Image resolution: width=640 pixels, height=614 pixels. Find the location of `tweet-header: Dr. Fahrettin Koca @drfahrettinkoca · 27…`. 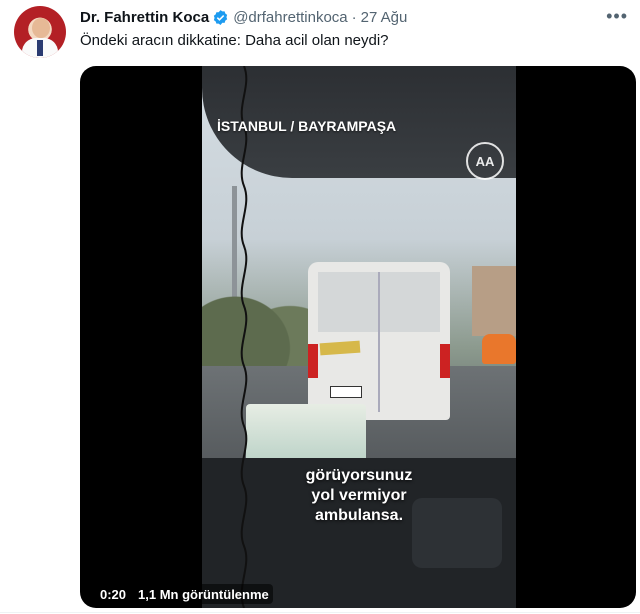

tweet-header: Dr. Fahrettin Koca @drfahrettinkoca · 27… is located at coordinates (243, 17).